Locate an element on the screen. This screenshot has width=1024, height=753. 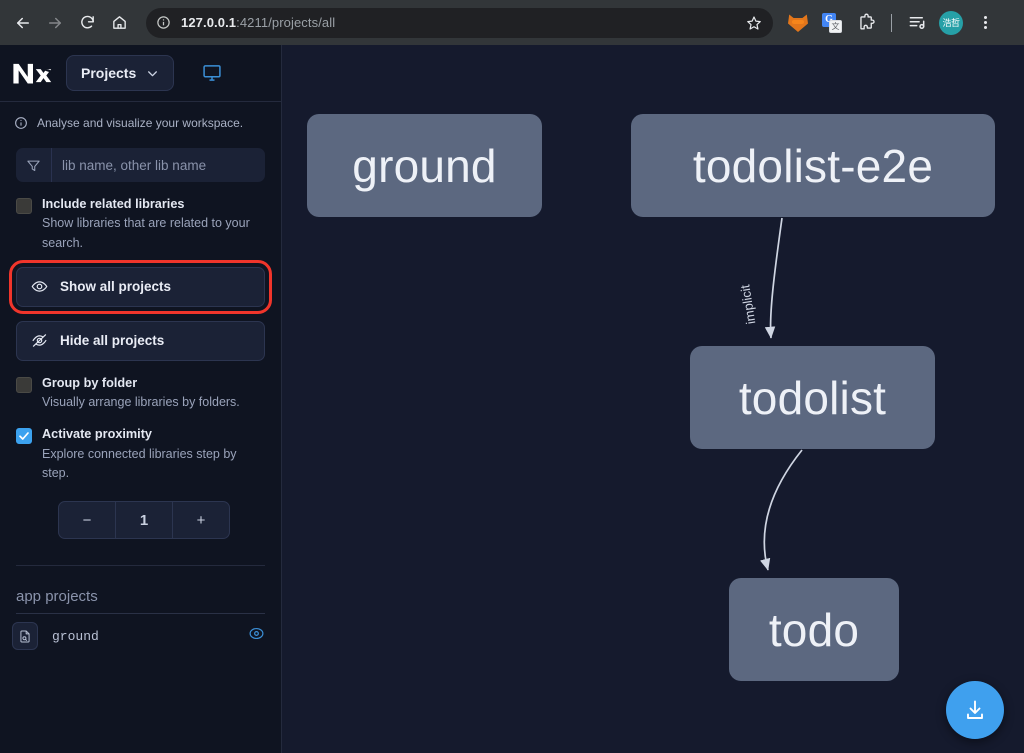
three-dot-menu-icon is located at coordinates (985, 23).